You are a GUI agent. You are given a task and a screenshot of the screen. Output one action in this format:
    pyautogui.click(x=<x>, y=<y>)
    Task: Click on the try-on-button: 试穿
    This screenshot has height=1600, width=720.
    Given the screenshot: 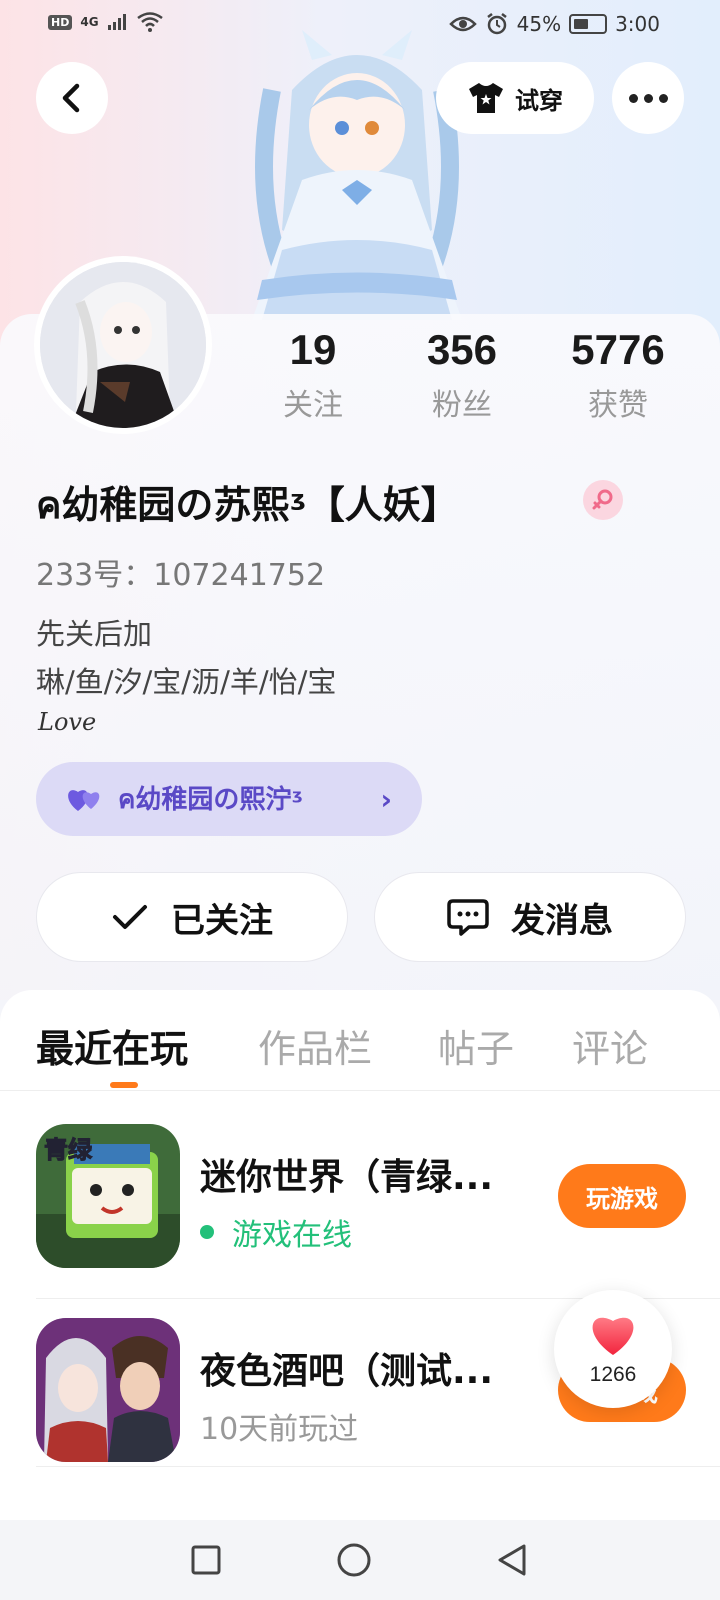 What is the action you would take?
    pyautogui.click(x=515, y=98)
    